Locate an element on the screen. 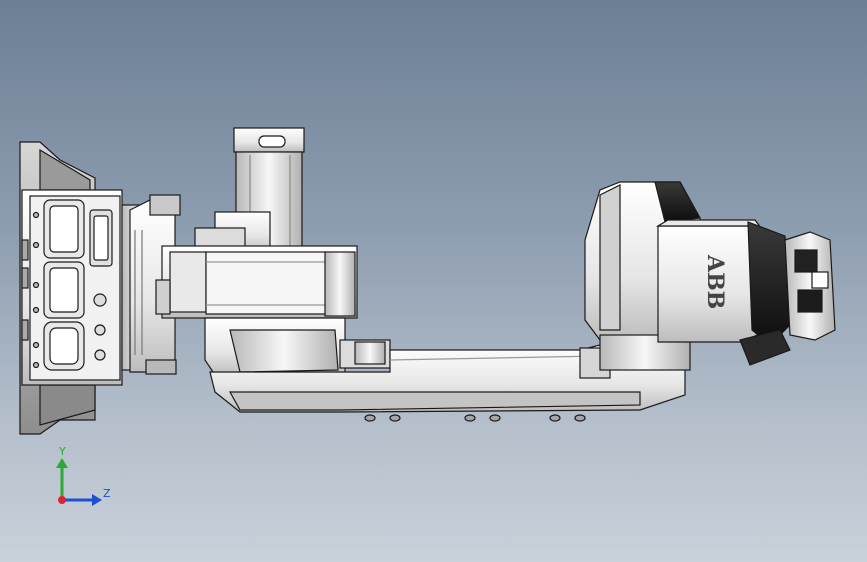 This screenshot has height=562, width=867. z-axis-arrowhead is located at coordinates (97, 500).